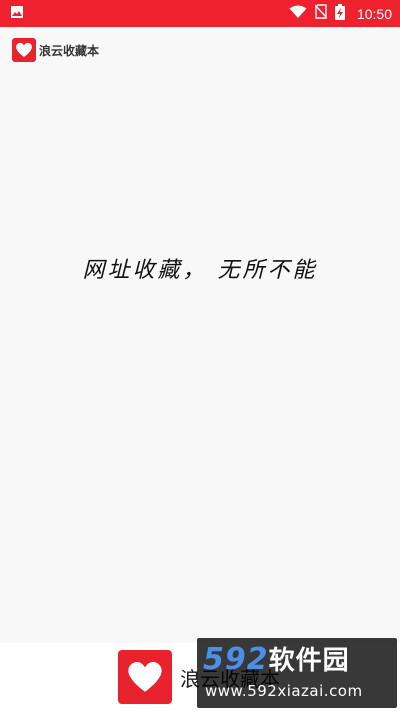 This screenshot has width=400, height=711. I want to click on battery-charging-icon, so click(339, 13).